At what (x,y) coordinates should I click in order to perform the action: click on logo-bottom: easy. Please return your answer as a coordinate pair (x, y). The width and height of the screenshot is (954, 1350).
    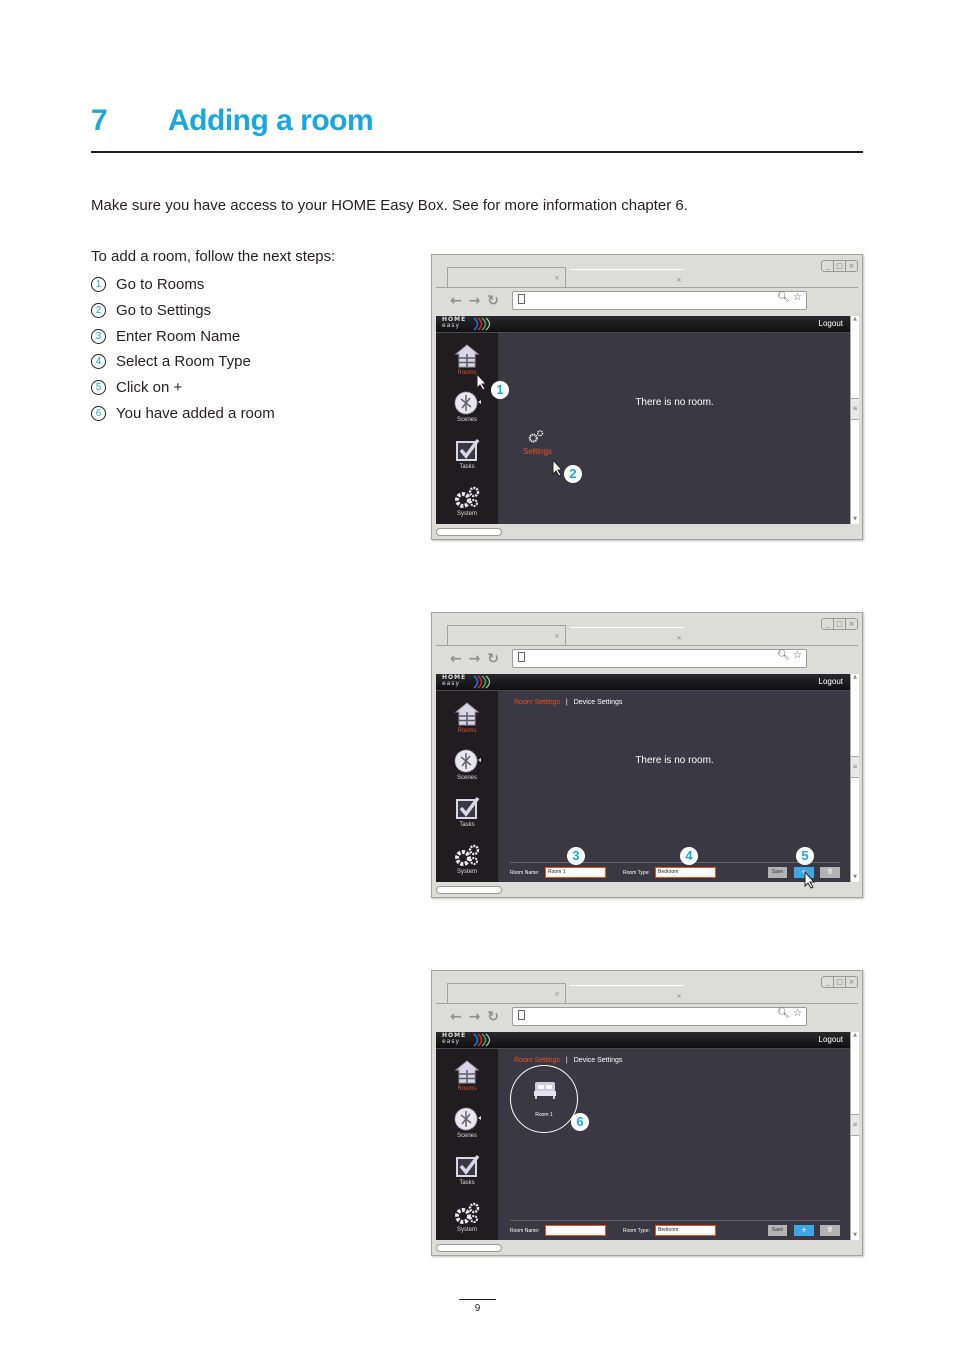
    Looking at the image, I should click on (451, 1041).